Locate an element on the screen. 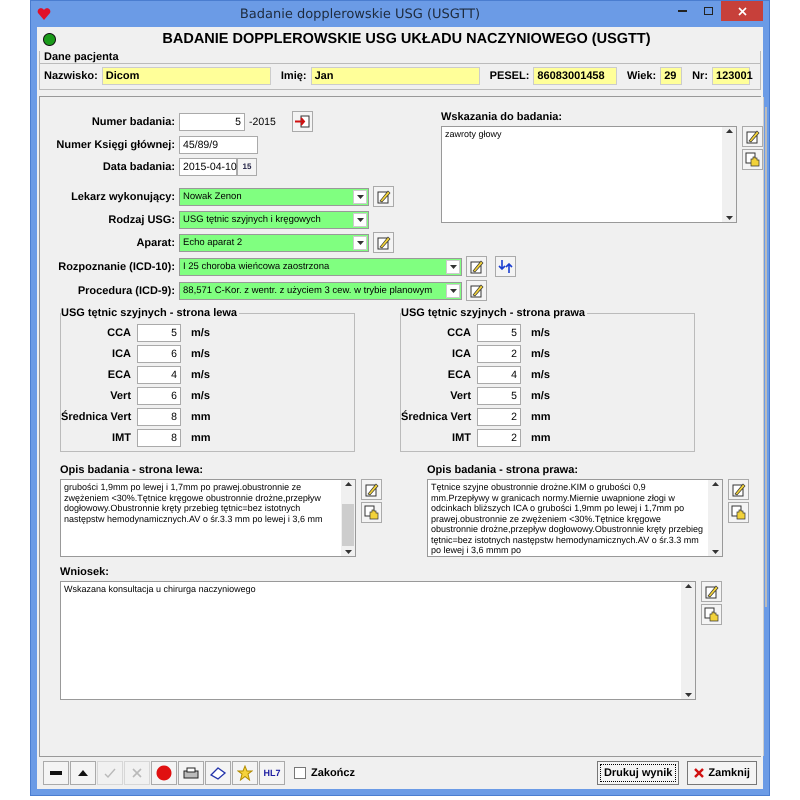 The width and height of the screenshot is (800, 800). triangle-up-icon is located at coordinates (83, 773).